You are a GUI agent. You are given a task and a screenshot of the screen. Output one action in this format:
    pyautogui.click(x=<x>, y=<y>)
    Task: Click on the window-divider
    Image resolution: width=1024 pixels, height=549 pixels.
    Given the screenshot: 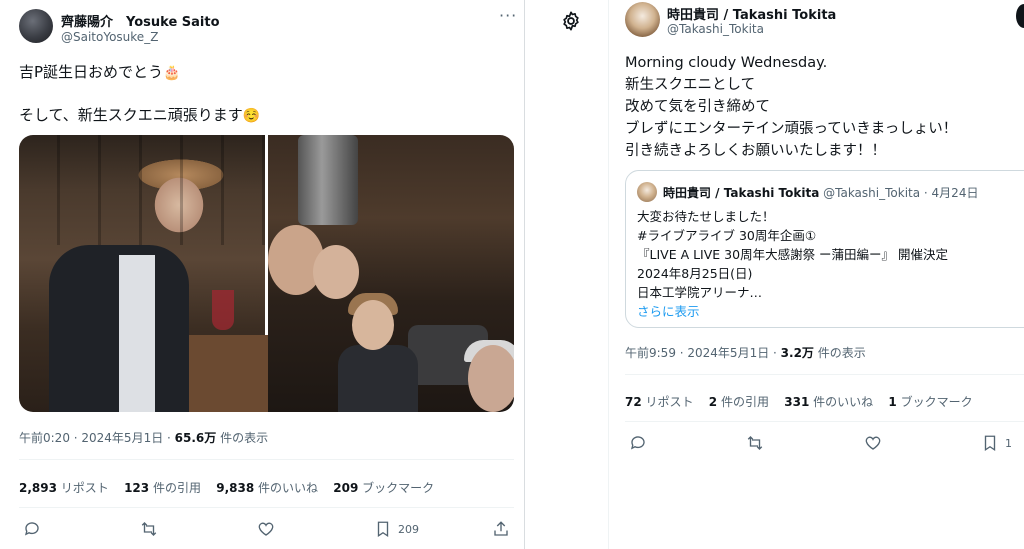 What is the action you would take?
    pyautogui.click(x=524, y=274)
    